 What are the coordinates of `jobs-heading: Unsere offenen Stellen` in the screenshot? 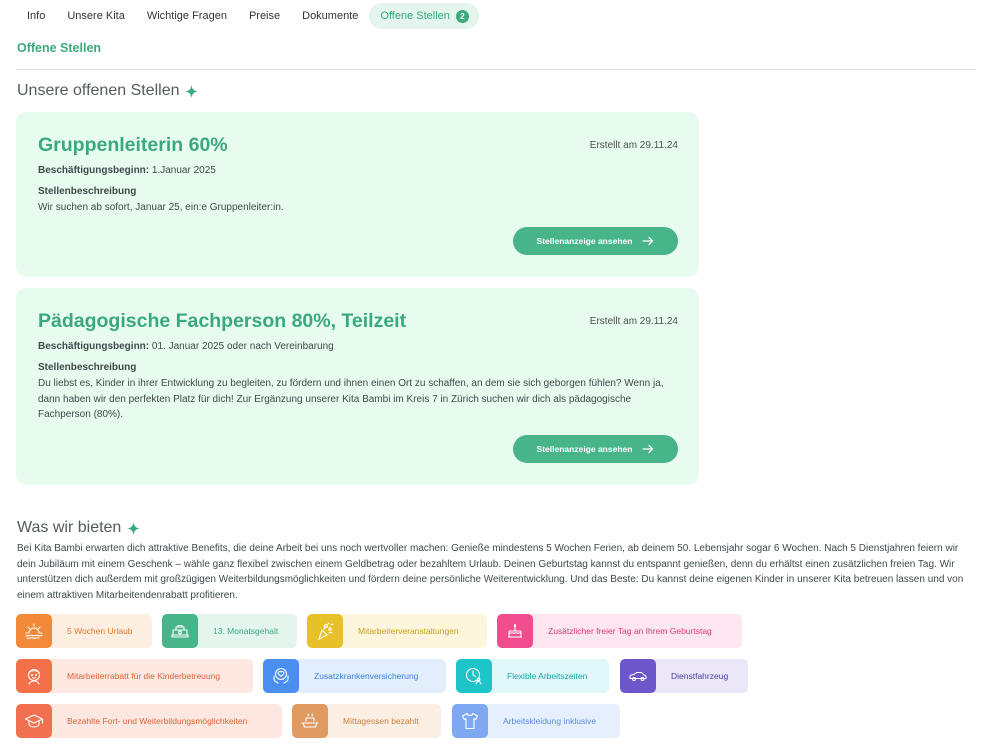 It's located at (108, 91).